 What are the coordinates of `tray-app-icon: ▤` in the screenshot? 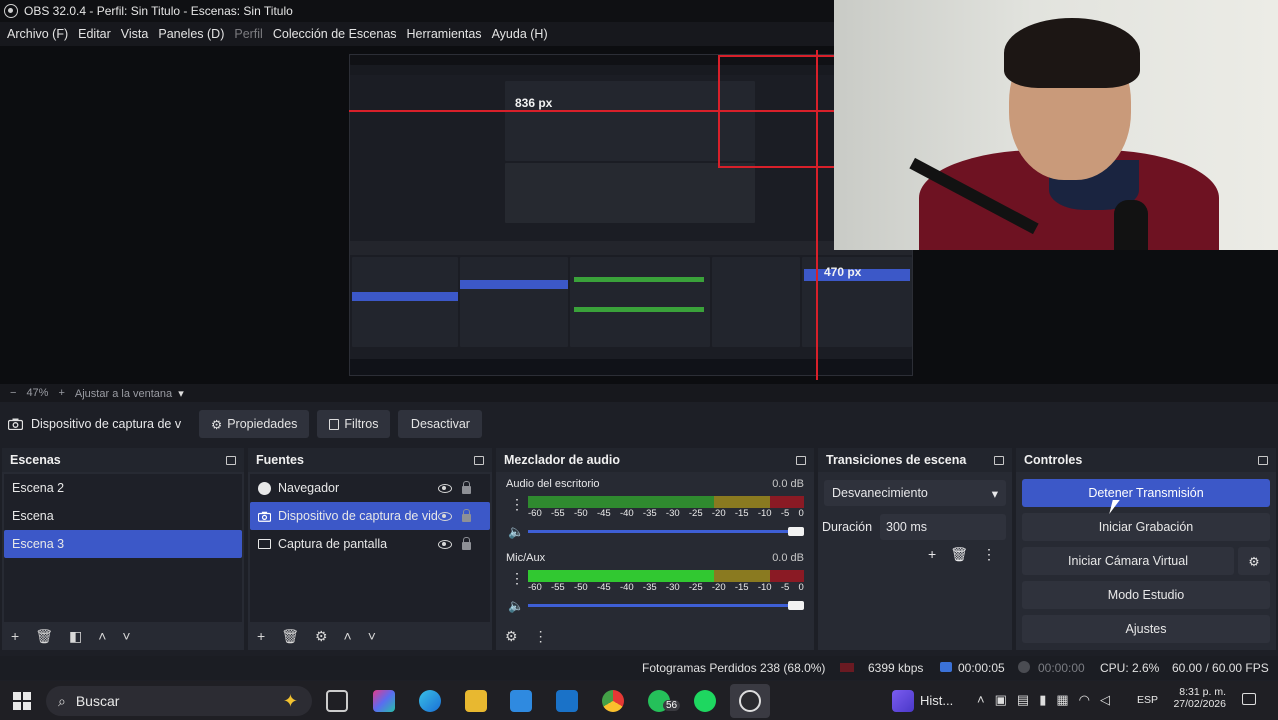 It's located at (1023, 700).